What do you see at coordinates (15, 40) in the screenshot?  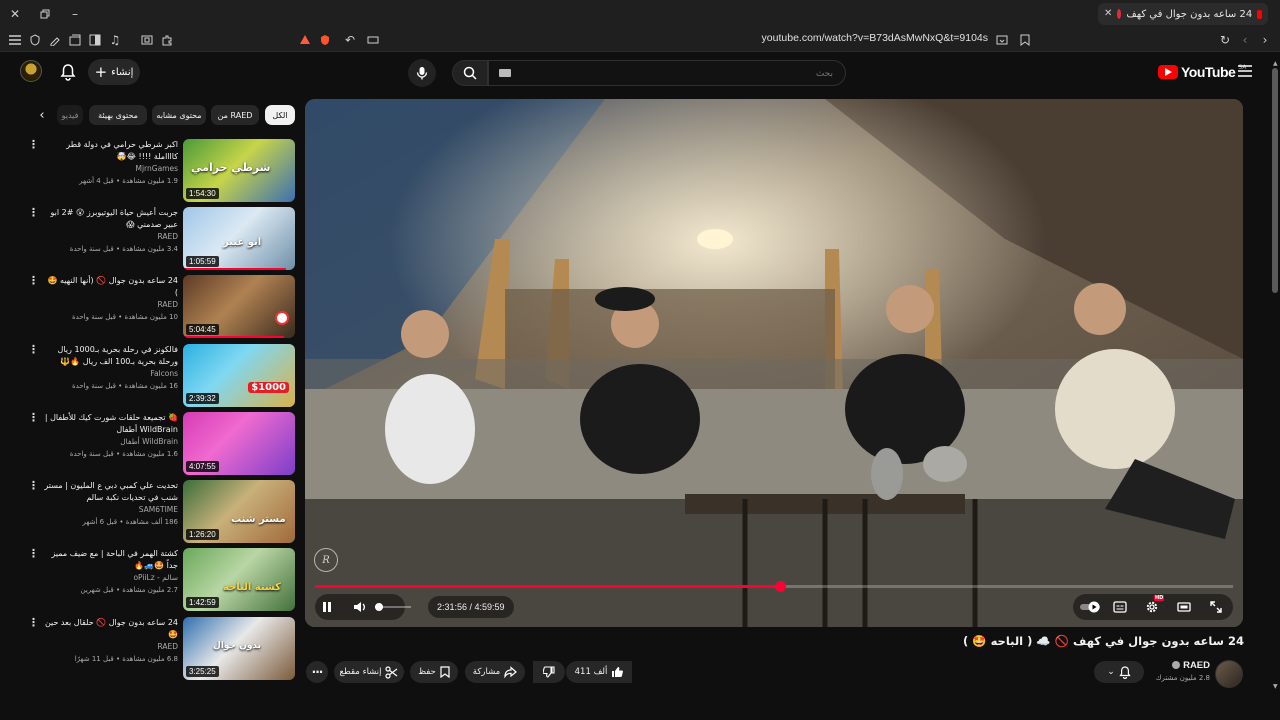 I see `menu-icon` at bounding box center [15, 40].